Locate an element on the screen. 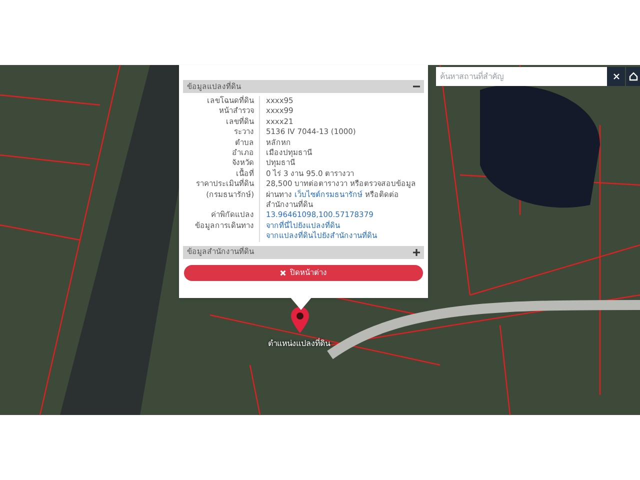 Image resolution: width=640 pixels, height=480 pixels. map-tool-button is located at coordinates (633, 76).